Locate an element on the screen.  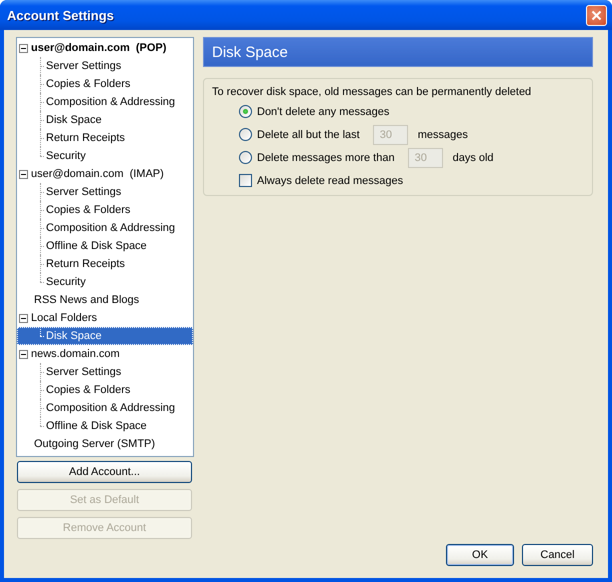
option-label: Delete messages more than is located at coordinates (326, 158).